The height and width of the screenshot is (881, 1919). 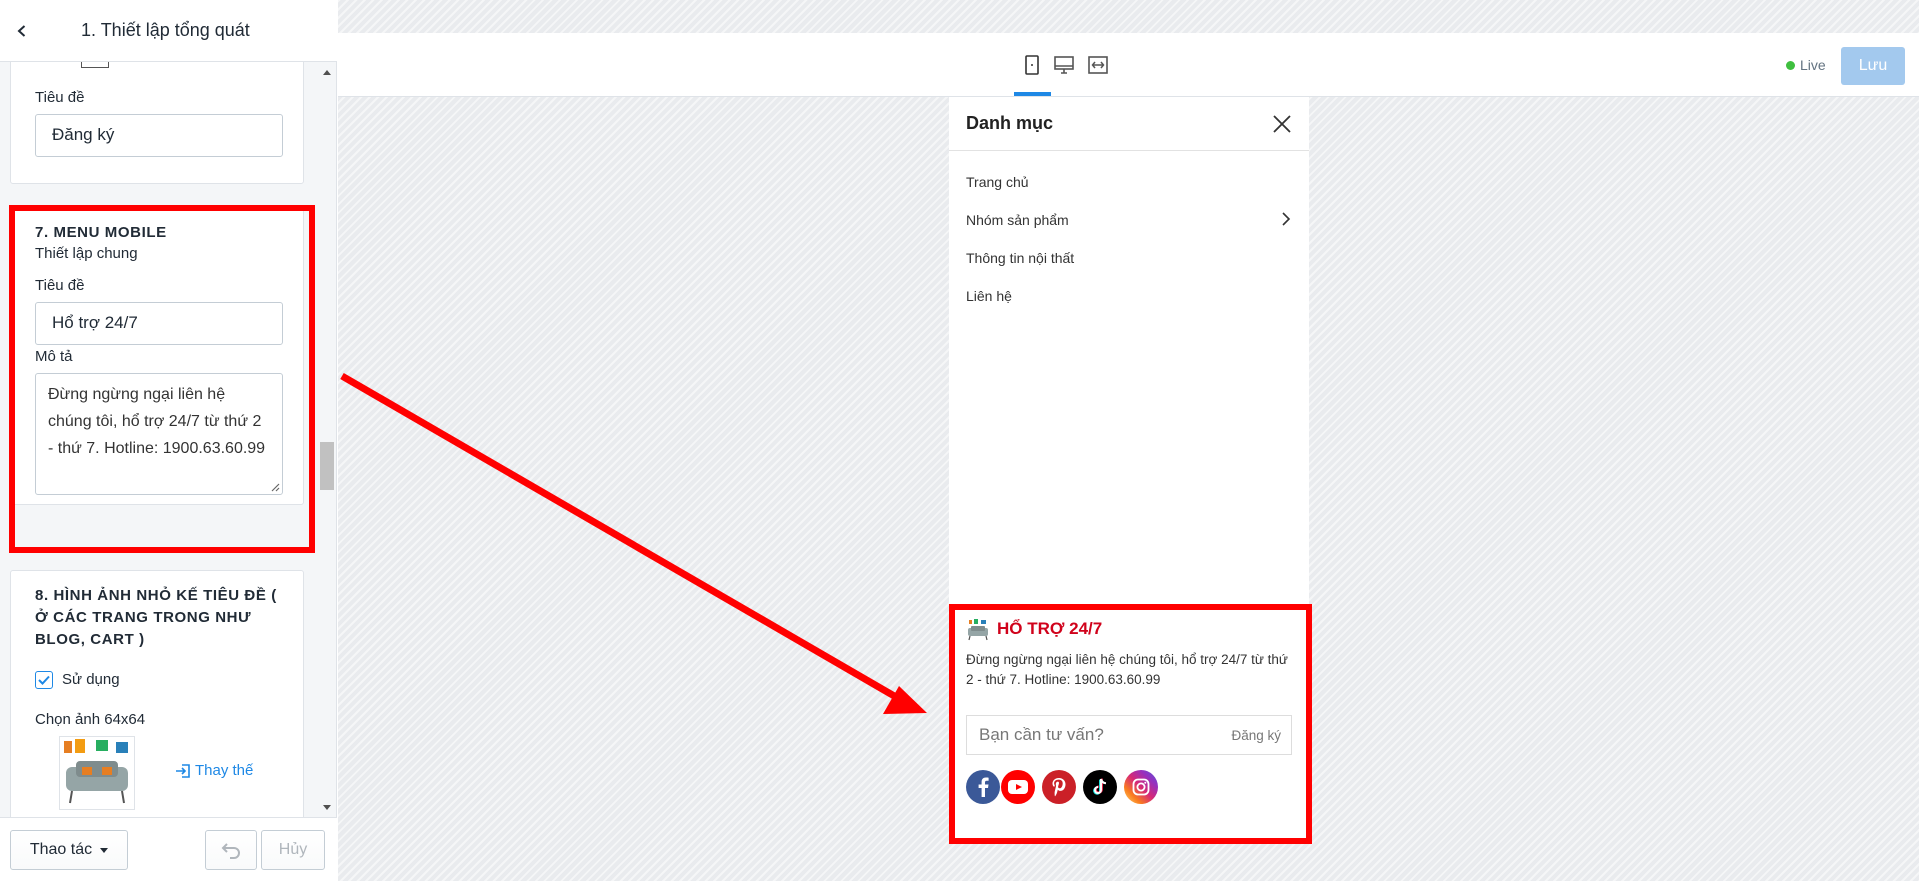 What do you see at coordinates (1129, 124) in the screenshot?
I see `menu-header: Danh mục` at bounding box center [1129, 124].